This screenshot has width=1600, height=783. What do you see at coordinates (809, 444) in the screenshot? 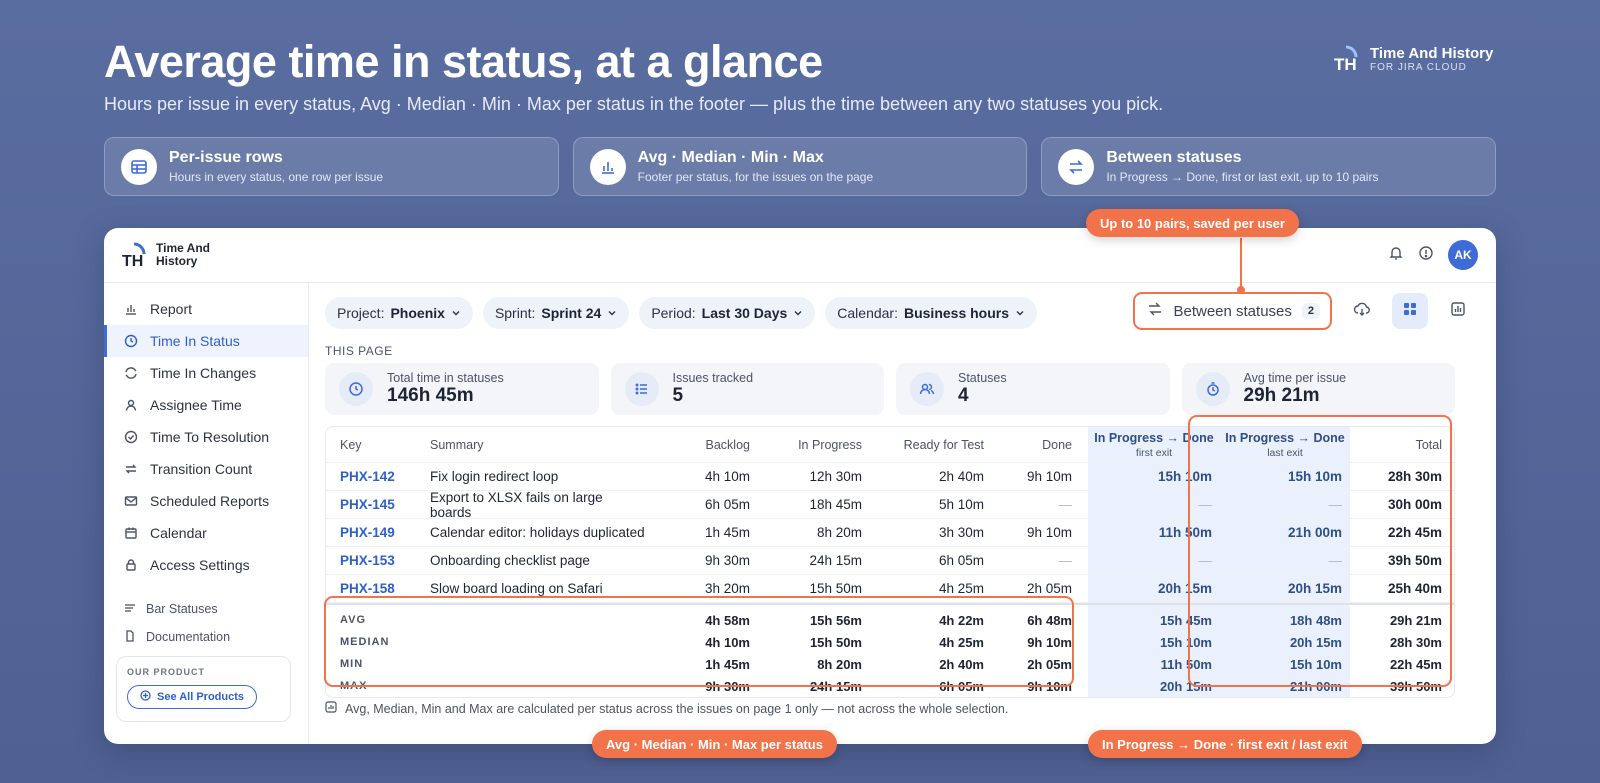
I see `col-in-progress: In Progress` at bounding box center [809, 444].